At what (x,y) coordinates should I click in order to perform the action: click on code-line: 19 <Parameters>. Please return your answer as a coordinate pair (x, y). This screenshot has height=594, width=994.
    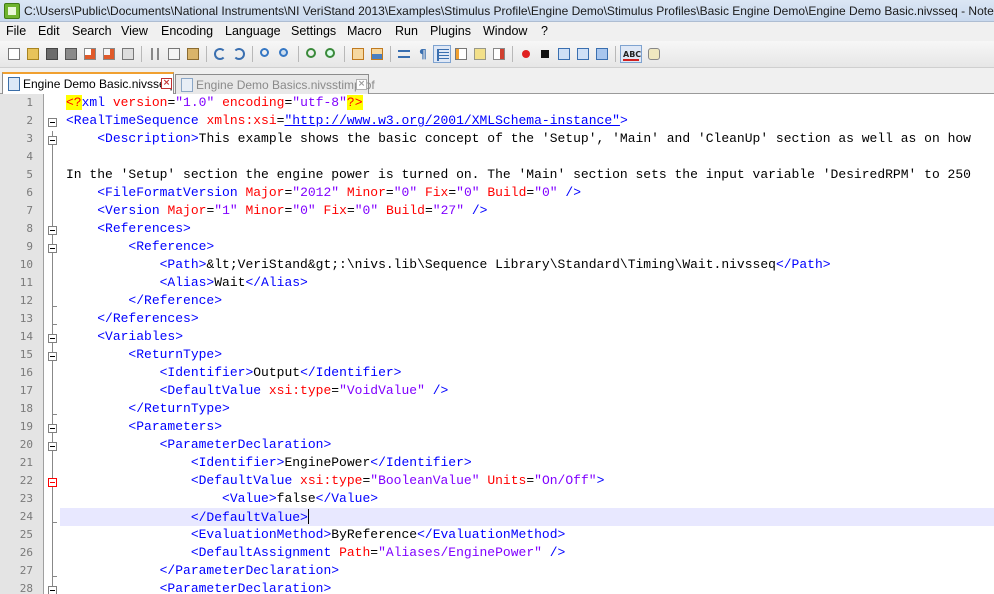
    Looking at the image, I should click on (497, 427).